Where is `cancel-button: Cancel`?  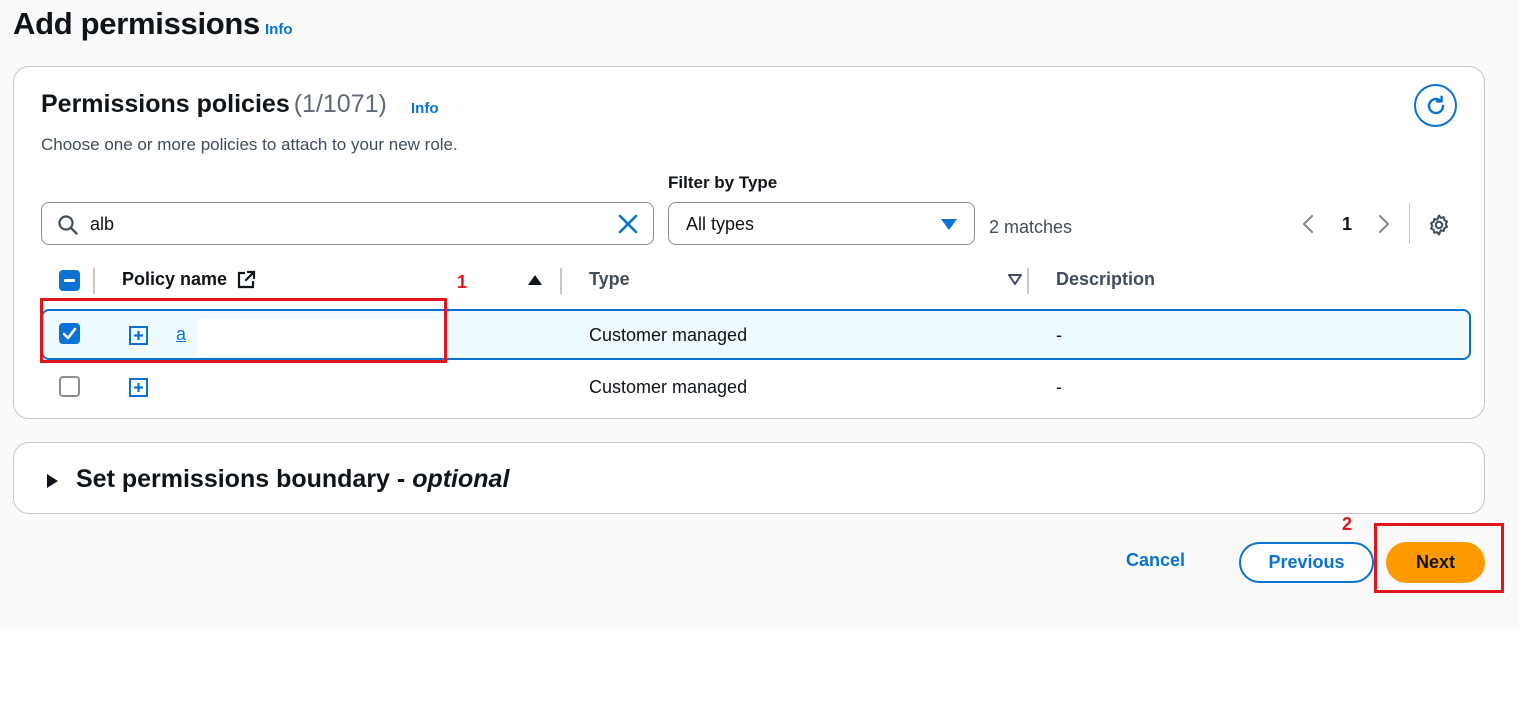 cancel-button: Cancel is located at coordinates (1155, 560).